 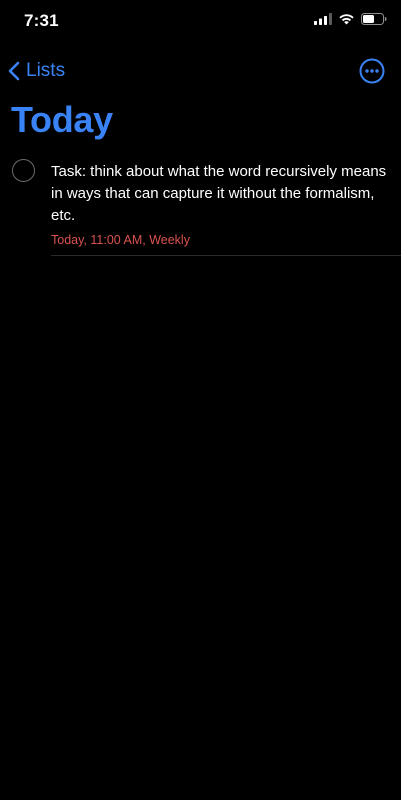 I want to click on back-label: Lists, so click(x=46, y=70).